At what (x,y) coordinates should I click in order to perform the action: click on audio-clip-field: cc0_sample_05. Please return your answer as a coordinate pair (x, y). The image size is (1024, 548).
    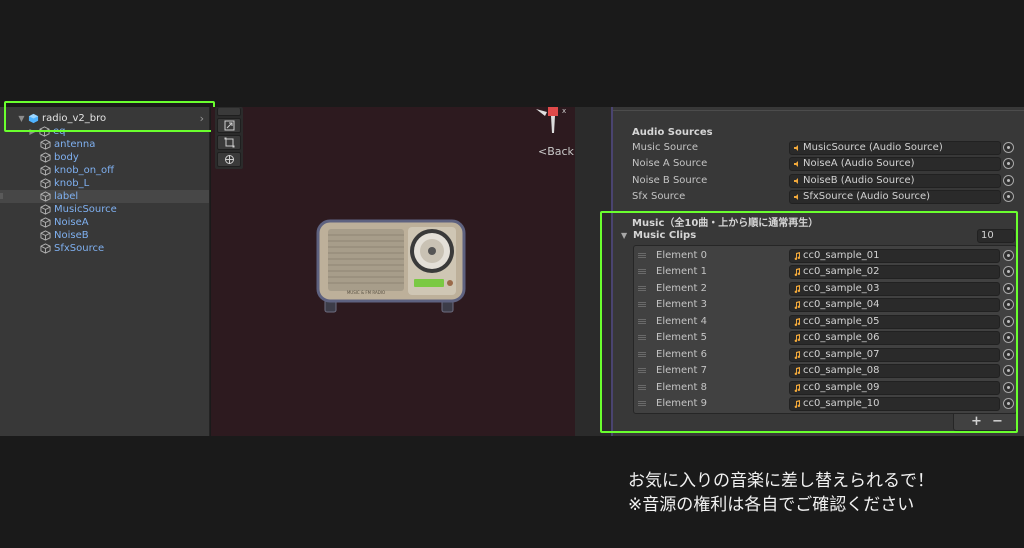
    Looking at the image, I should click on (894, 322).